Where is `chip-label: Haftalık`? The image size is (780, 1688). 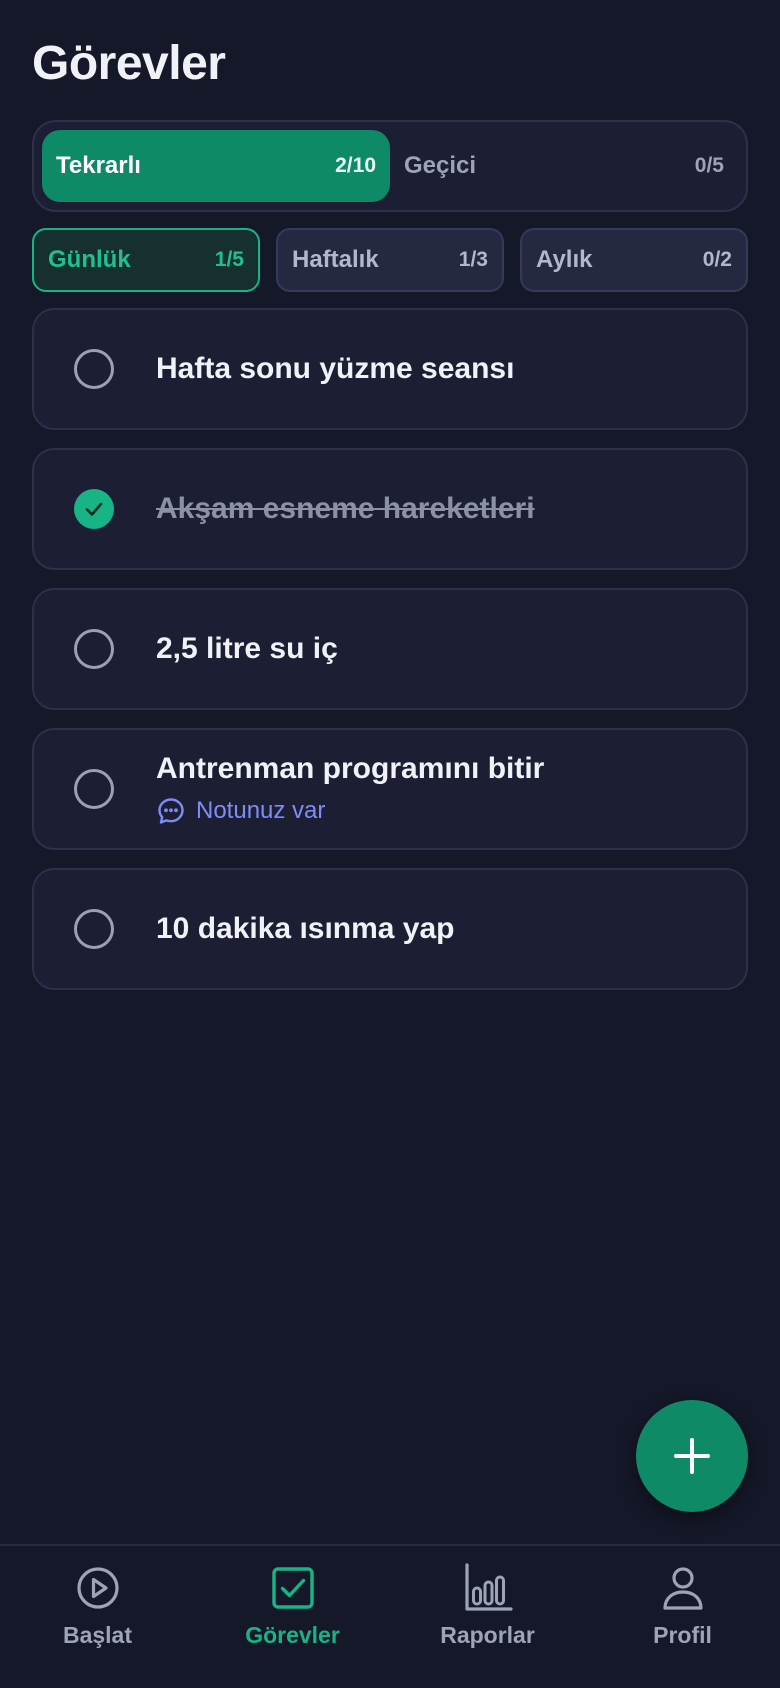
chip-label: Haftalık is located at coordinates (335, 259).